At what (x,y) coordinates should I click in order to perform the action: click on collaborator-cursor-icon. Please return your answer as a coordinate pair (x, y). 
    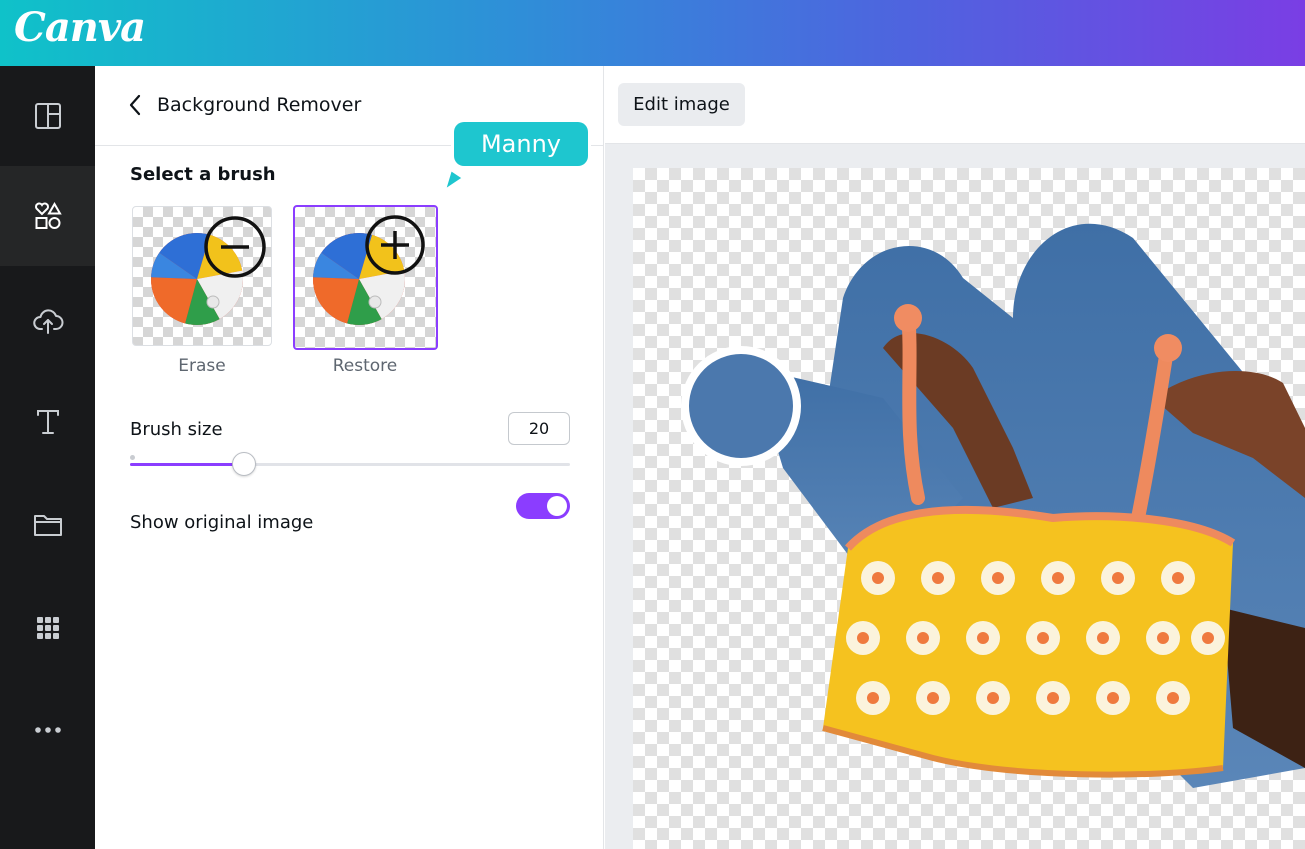
    Looking at the image, I should click on (454, 180).